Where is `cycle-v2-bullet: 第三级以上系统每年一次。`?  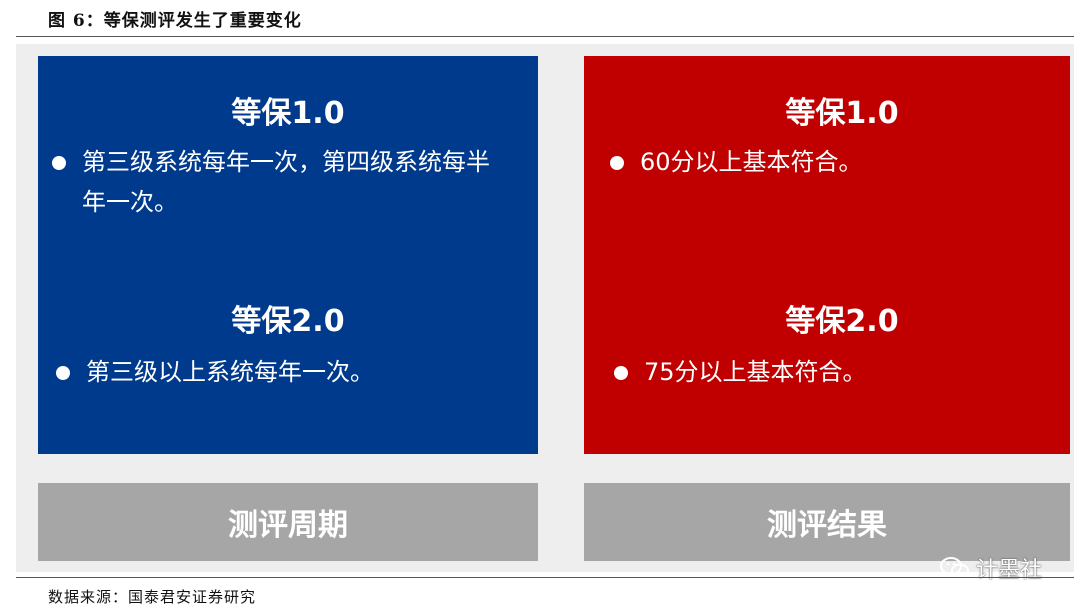
cycle-v2-bullet: 第三级以上系统每年一次。 is located at coordinates (286, 372).